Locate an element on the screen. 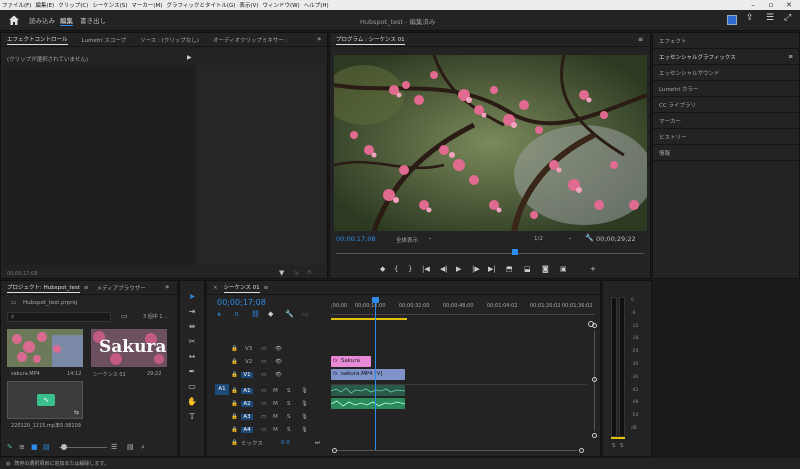 The width and height of the screenshot is (800, 469). captions-icon: ▭ is located at coordinates (310, 314).